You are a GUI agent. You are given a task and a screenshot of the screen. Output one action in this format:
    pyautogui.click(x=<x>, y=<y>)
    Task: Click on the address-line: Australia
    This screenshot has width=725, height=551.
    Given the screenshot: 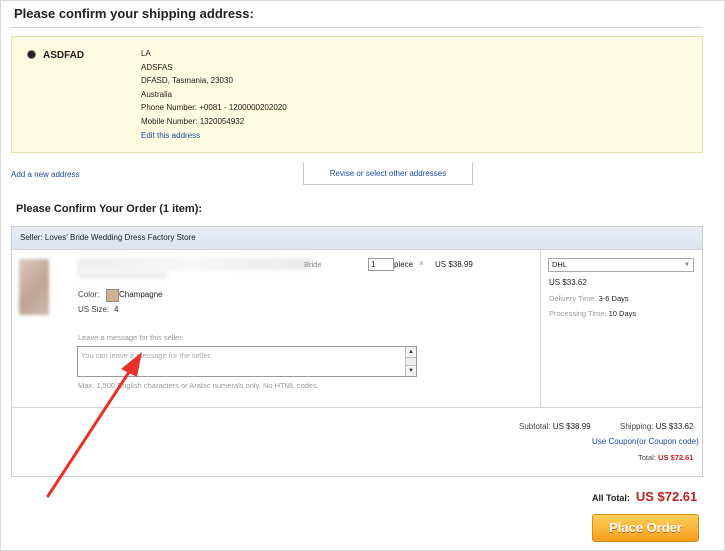 What is the action you would take?
    pyautogui.click(x=157, y=94)
    